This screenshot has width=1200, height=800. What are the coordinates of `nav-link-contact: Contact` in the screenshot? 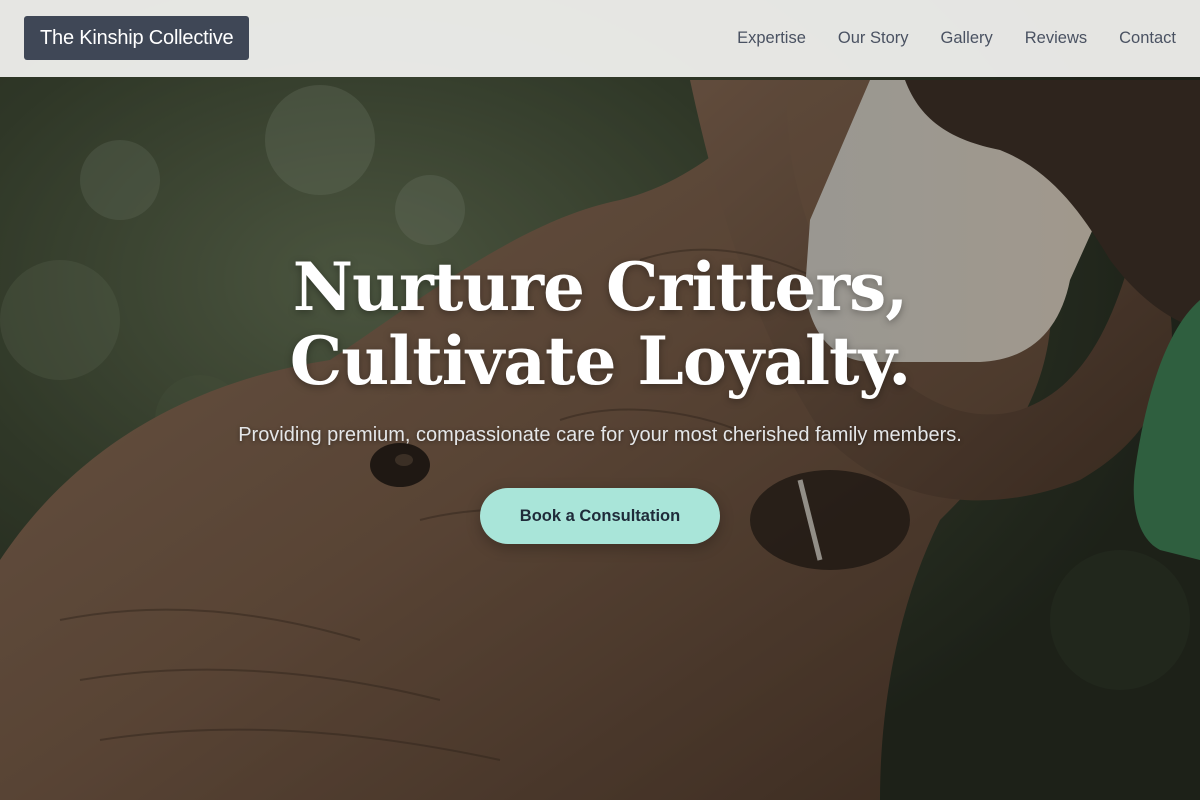 It's located at (1147, 38).